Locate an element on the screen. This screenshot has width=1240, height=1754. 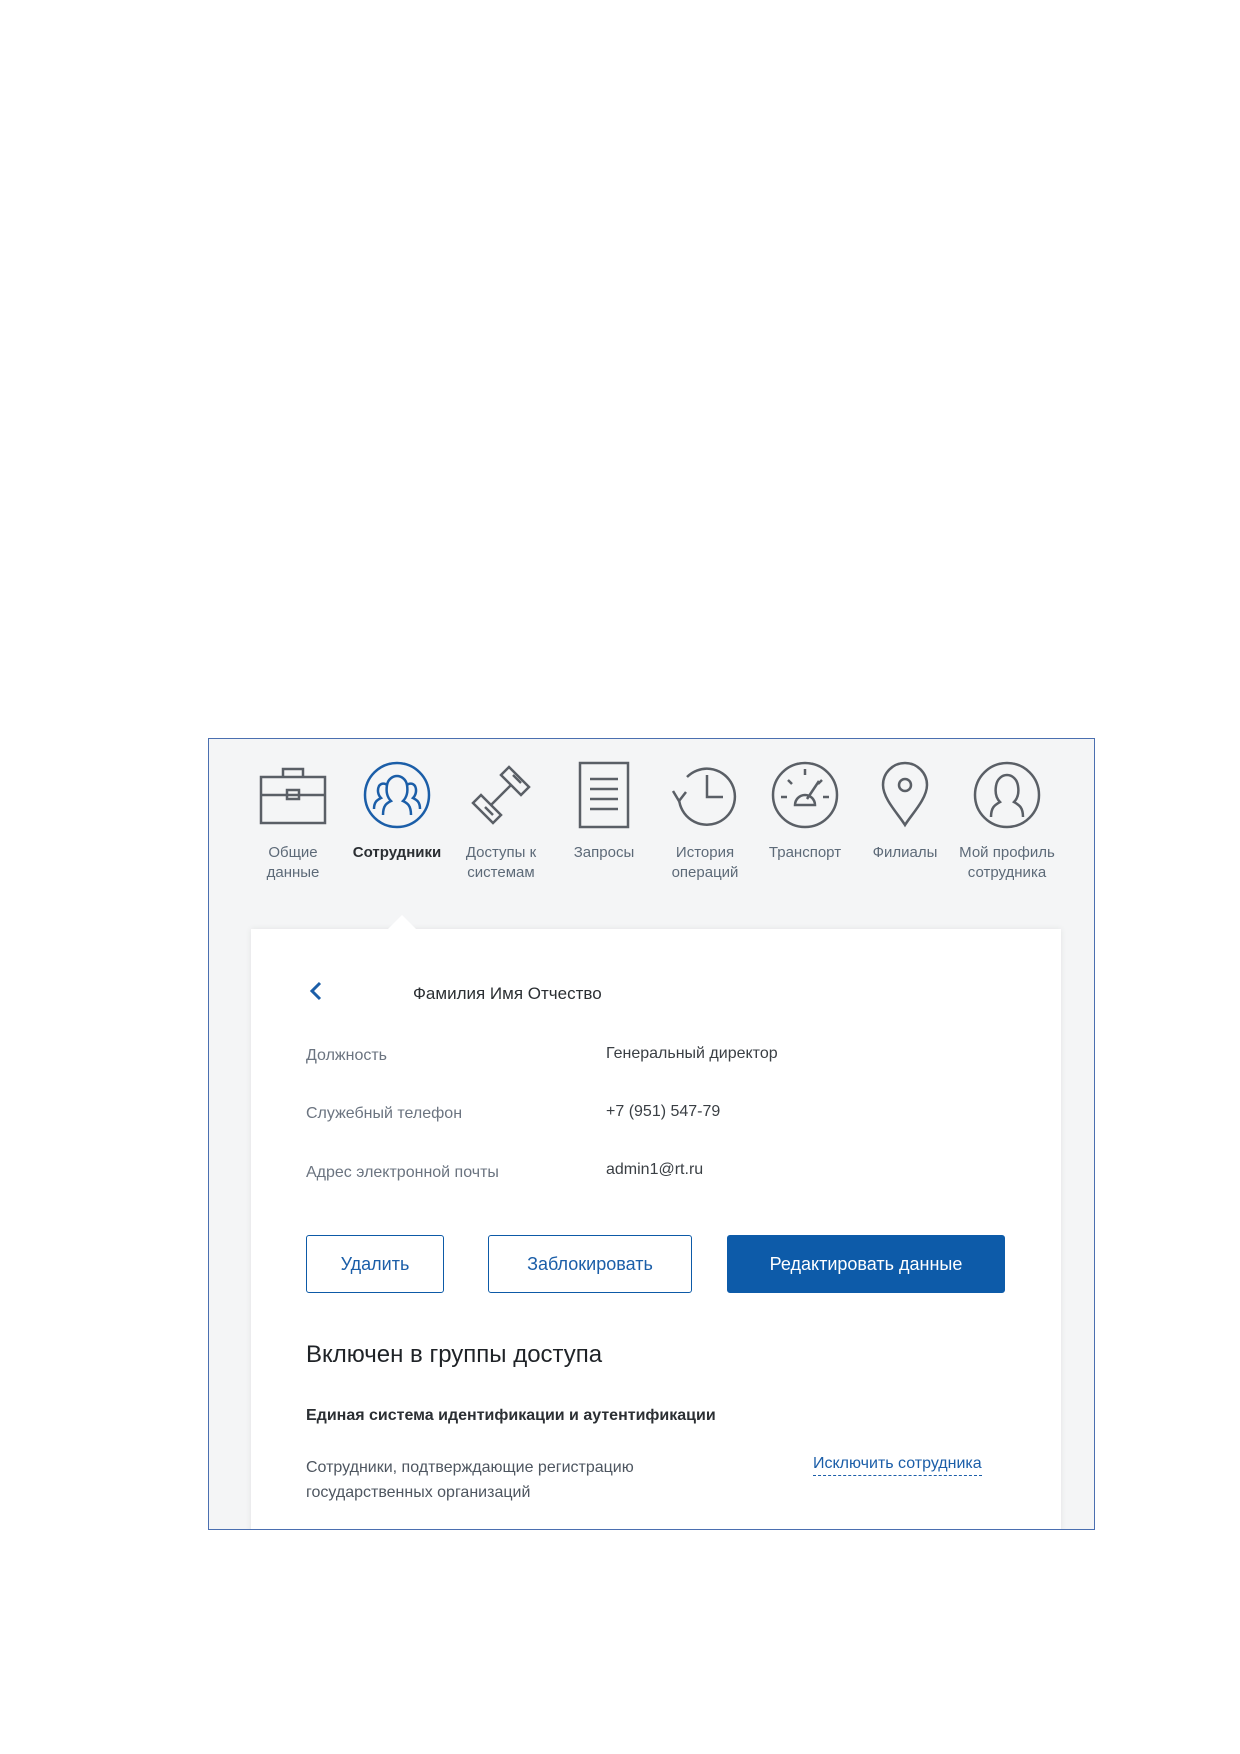
exclude-employee-link: Исключить сотрудника is located at coordinates (897, 1465).